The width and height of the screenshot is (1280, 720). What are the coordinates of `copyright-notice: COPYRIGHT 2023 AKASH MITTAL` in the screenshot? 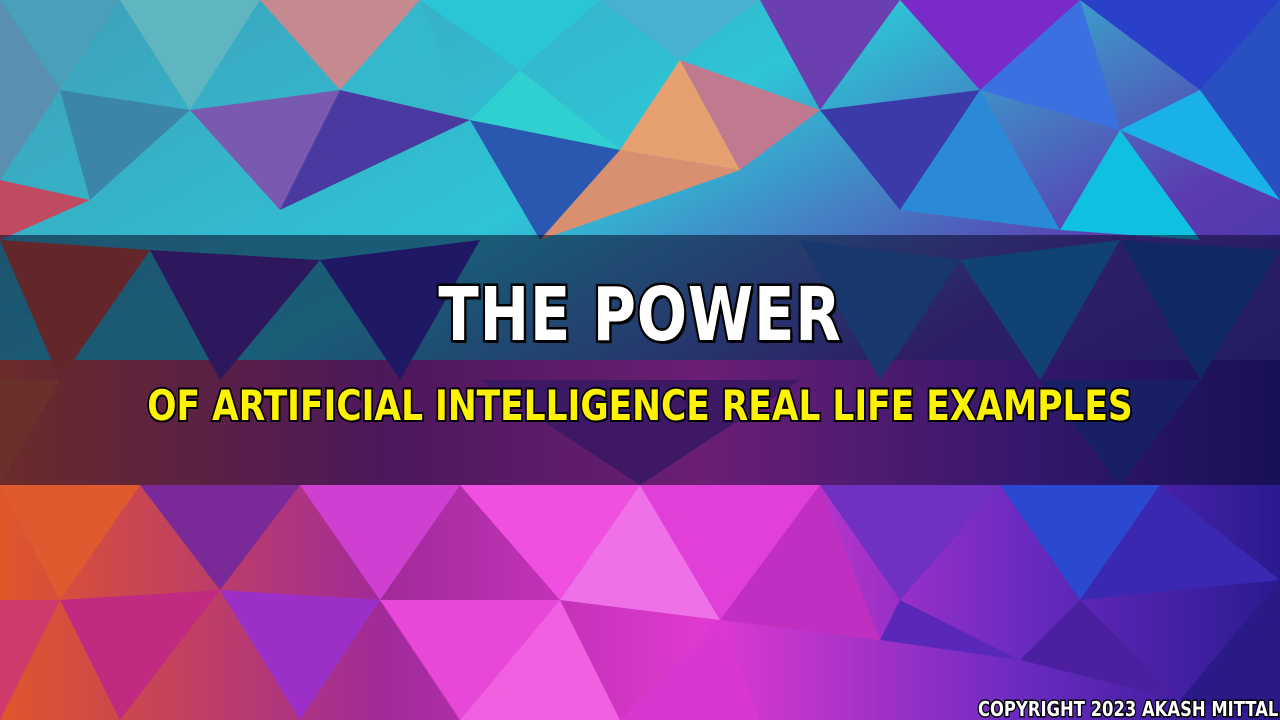 It's located at (1127, 708).